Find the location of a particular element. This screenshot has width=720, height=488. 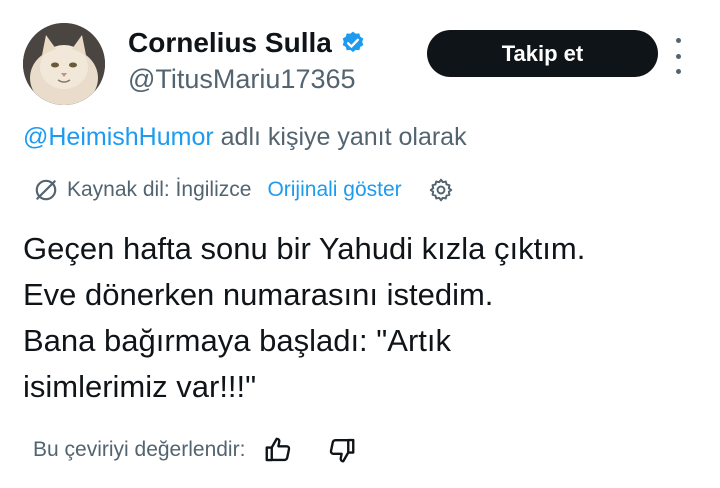

translate-icon is located at coordinates (46, 190).